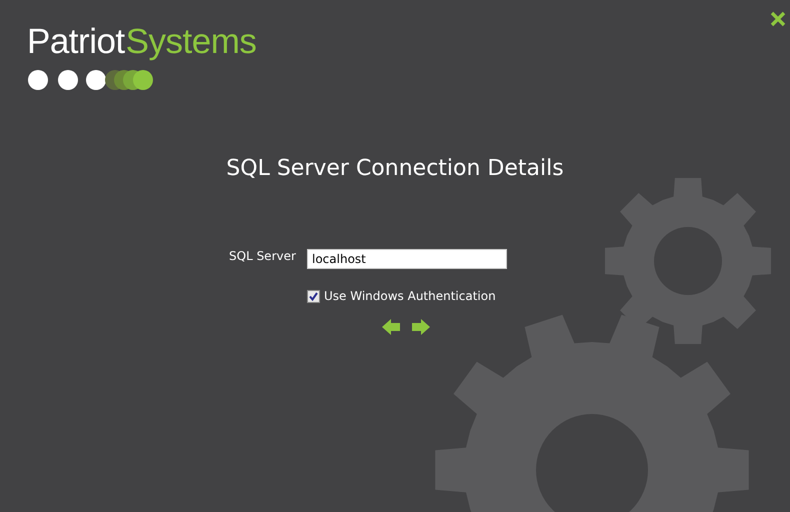 The height and width of the screenshot is (512, 790). I want to click on right-arrow-icon, so click(421, 327).